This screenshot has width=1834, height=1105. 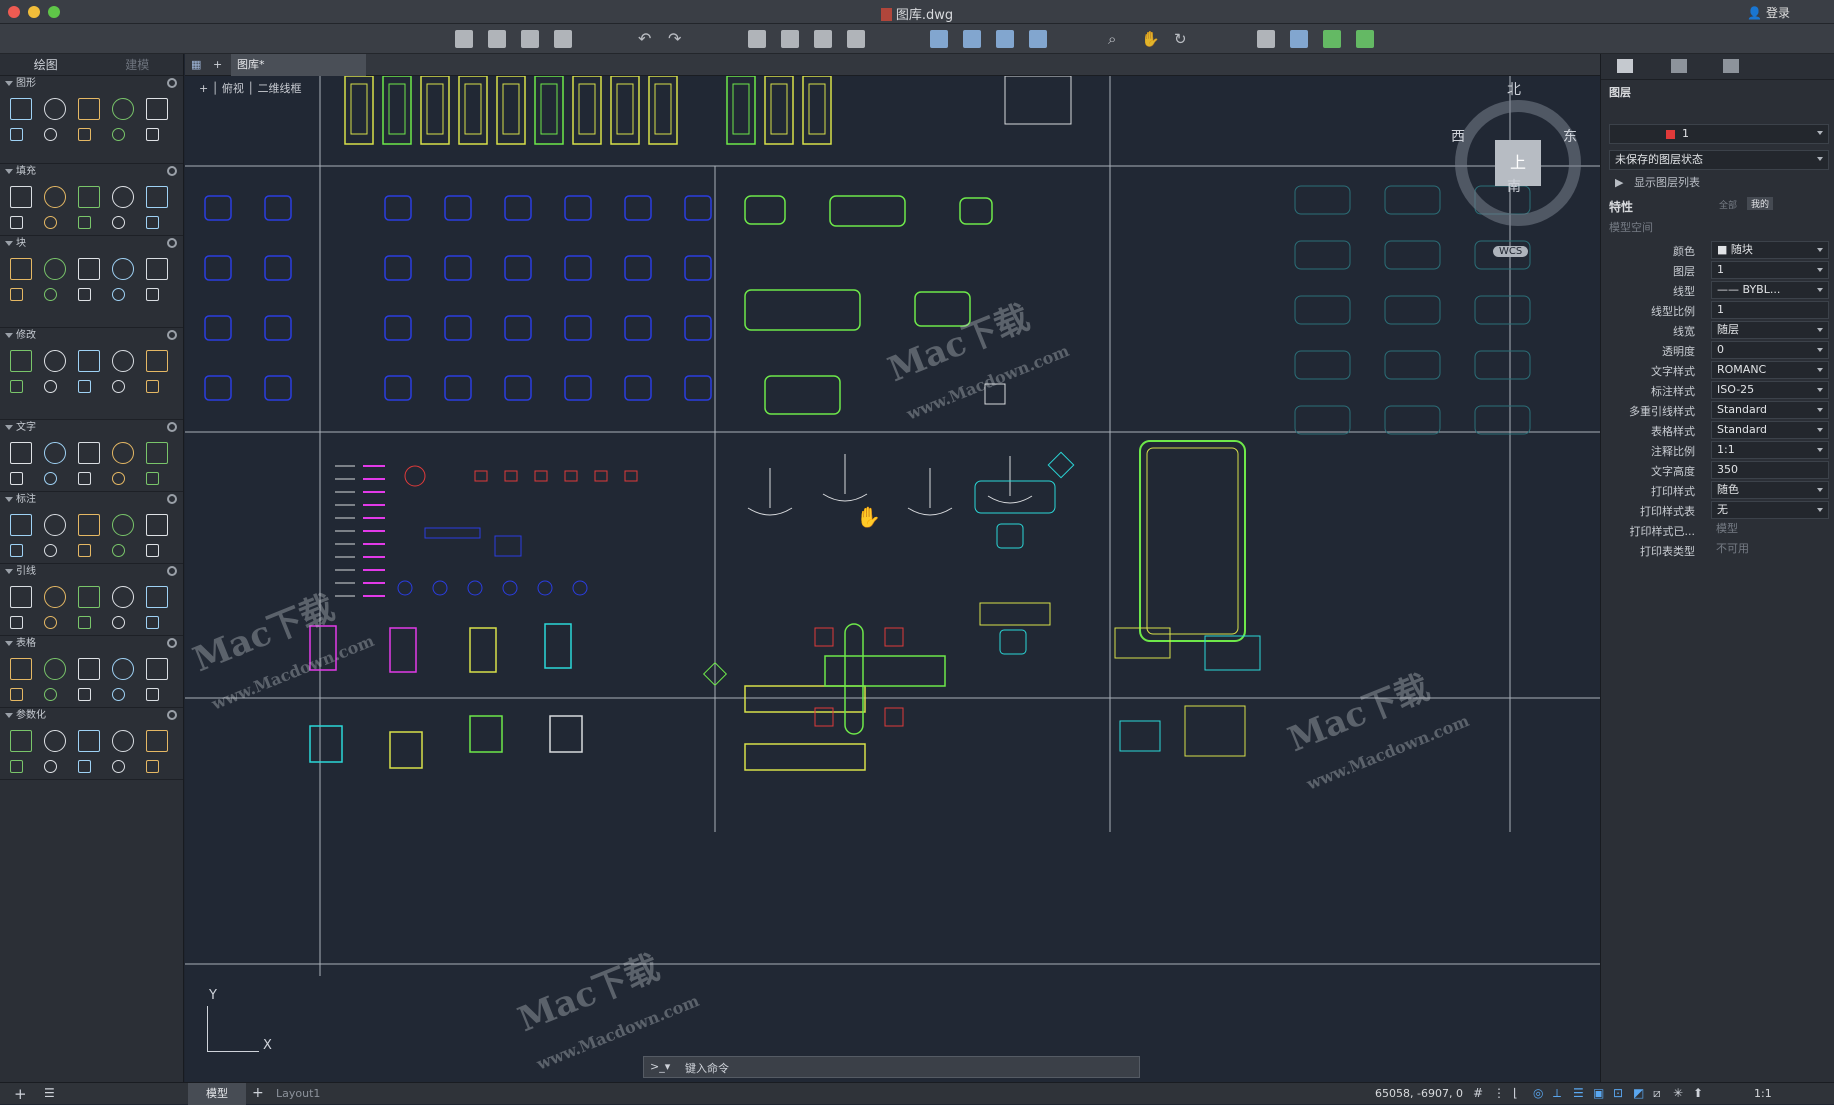 I want to click on command-prompt-icon: >_▾, so click(x=660, y=1066).